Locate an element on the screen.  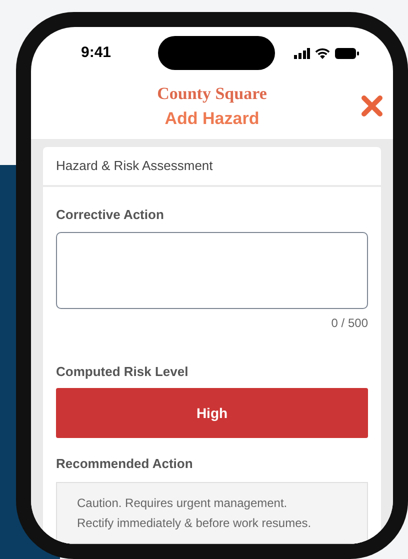
field-label: Recommended Action is located at coordinates (125, 464).